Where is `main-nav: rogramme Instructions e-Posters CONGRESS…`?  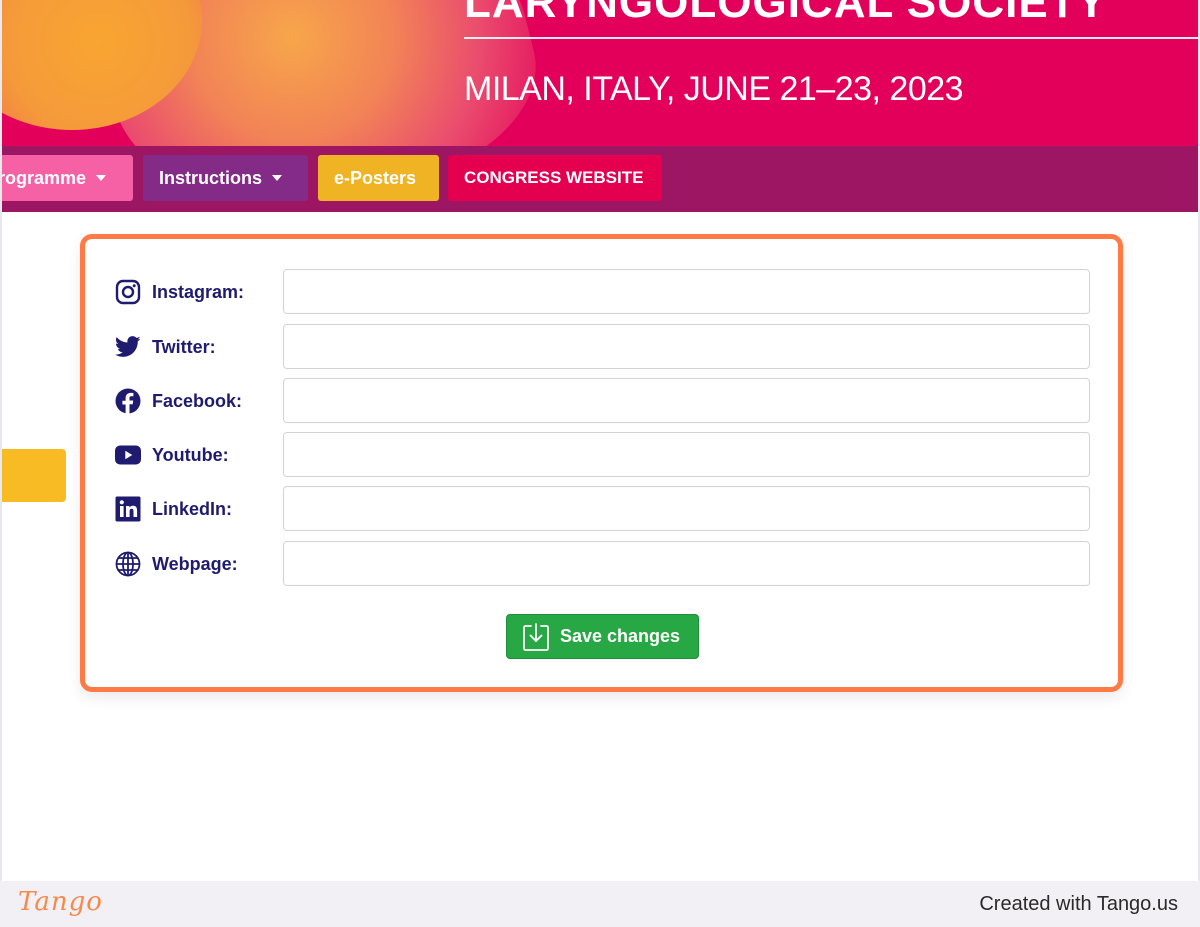 main-nav: rogramme Instructions e-Posters CONGRESS… is located at coordinates (599, 179).